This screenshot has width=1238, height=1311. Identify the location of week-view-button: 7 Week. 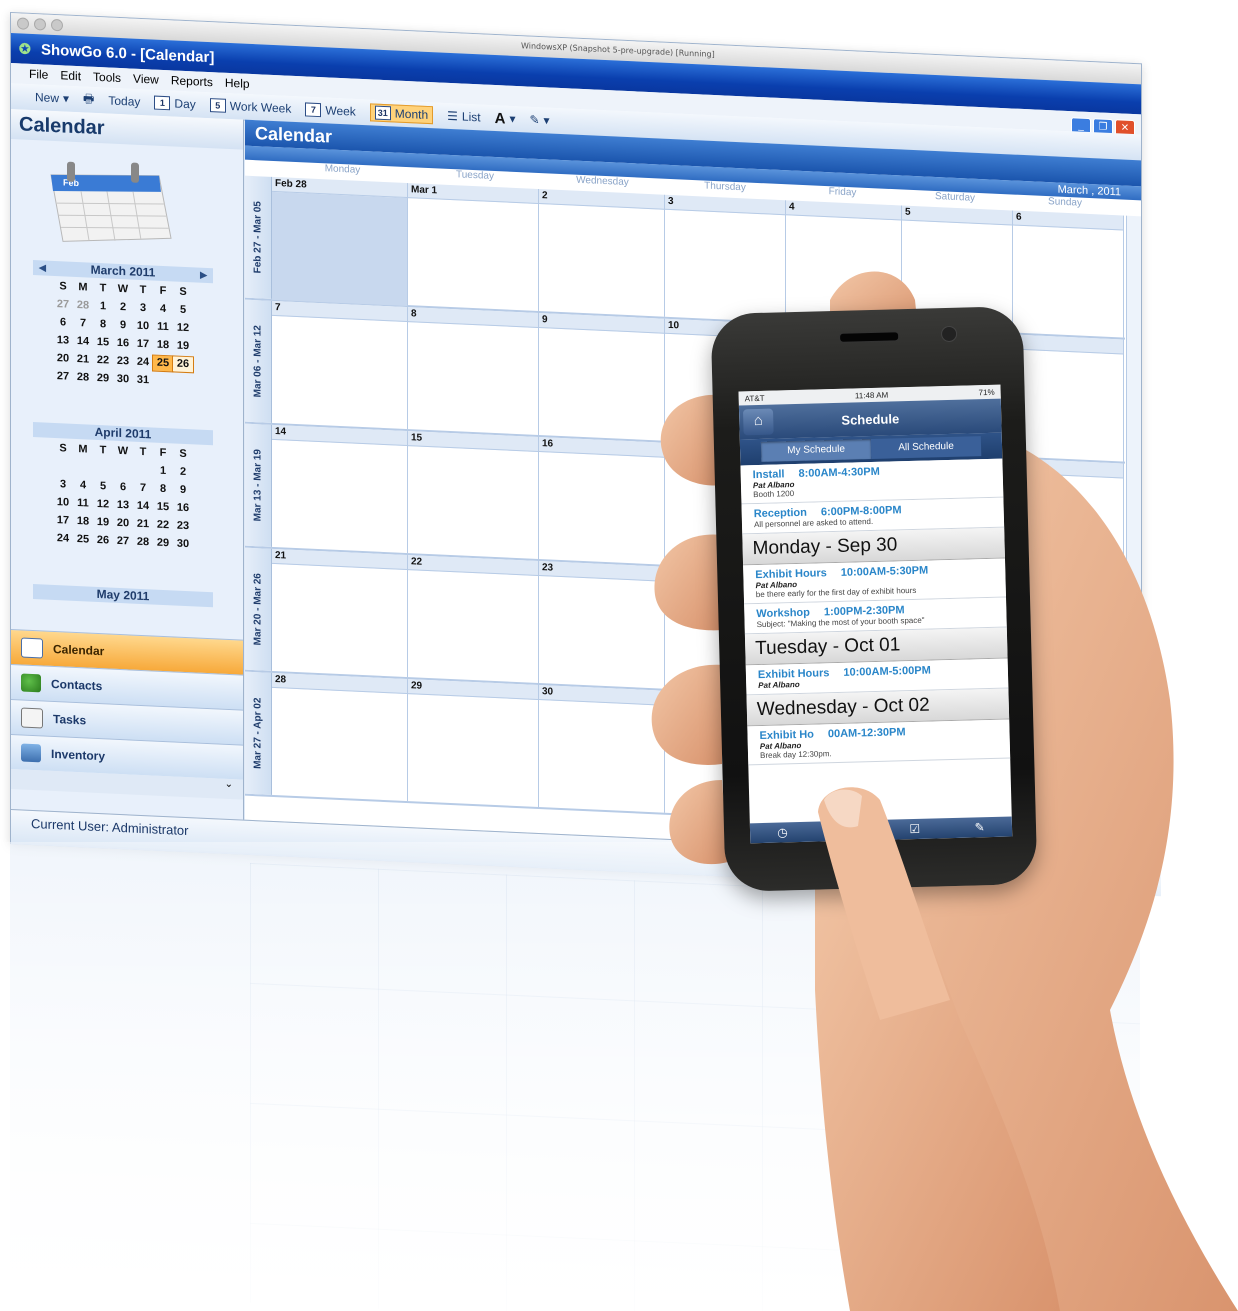
(330, 110).